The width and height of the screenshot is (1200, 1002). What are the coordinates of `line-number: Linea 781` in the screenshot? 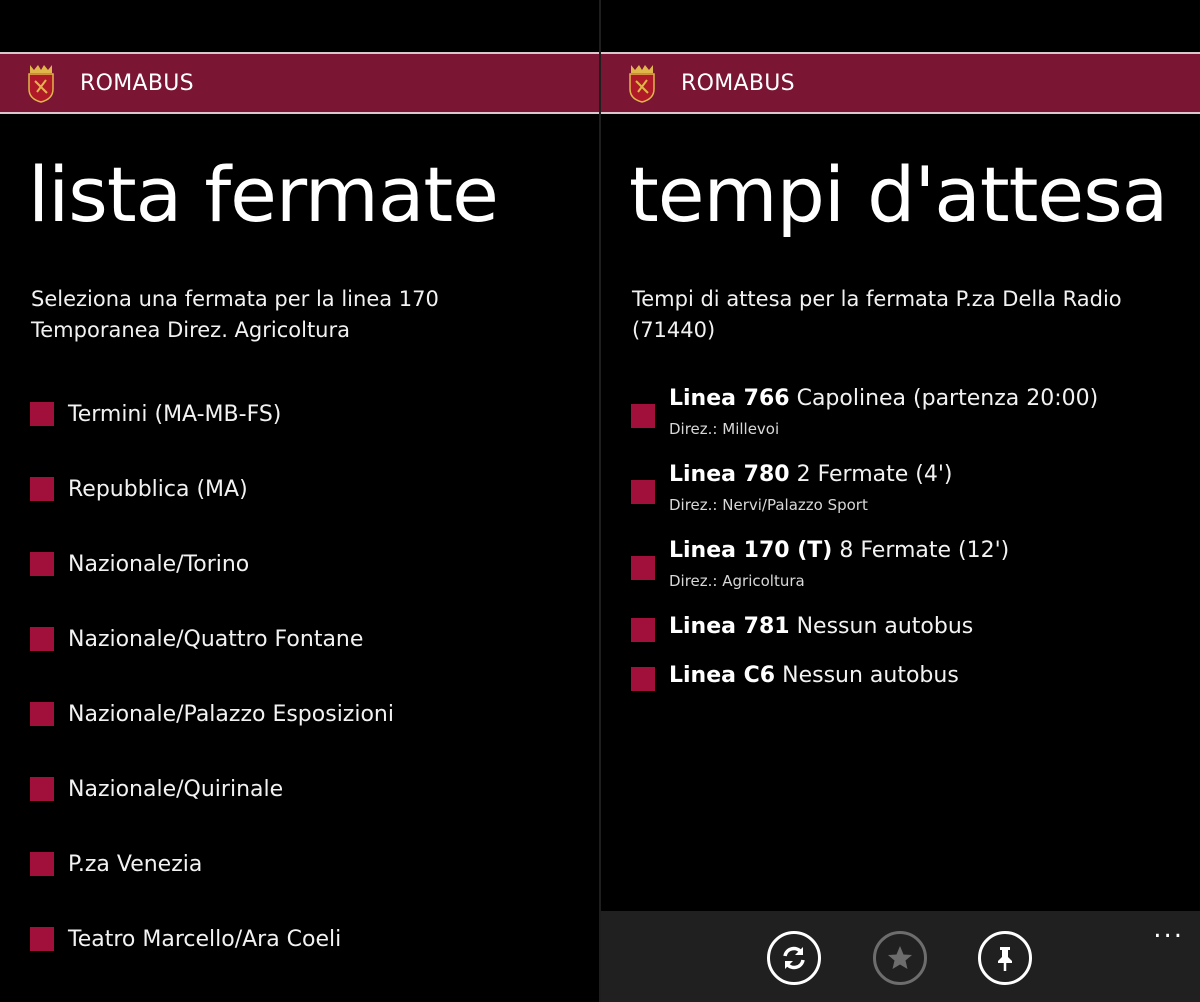 It's located at (729, 626).